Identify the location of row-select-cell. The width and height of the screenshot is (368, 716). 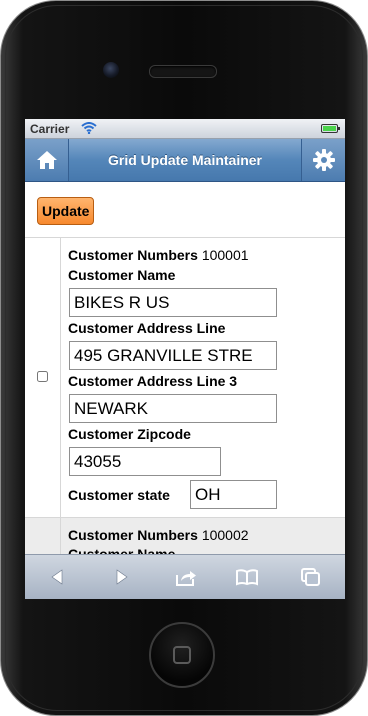
(43, 378).